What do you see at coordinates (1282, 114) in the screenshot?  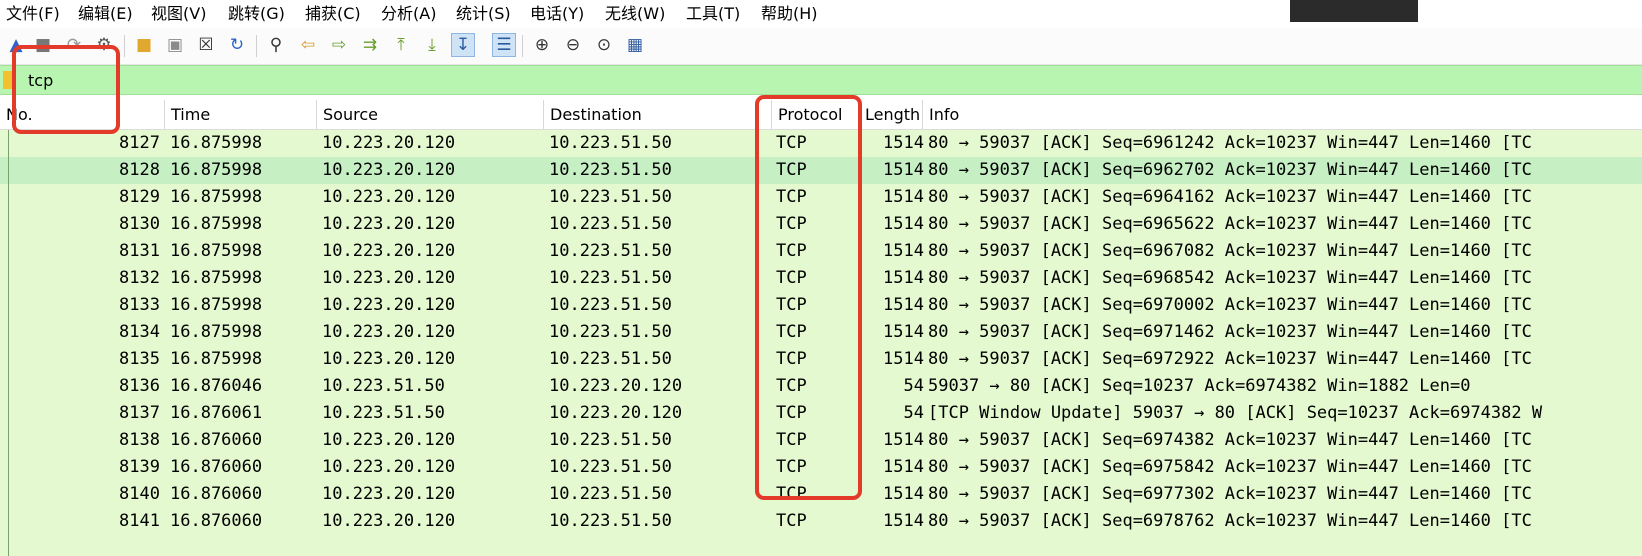 I see `column-info: Info` at bounding box center [1282, 114].